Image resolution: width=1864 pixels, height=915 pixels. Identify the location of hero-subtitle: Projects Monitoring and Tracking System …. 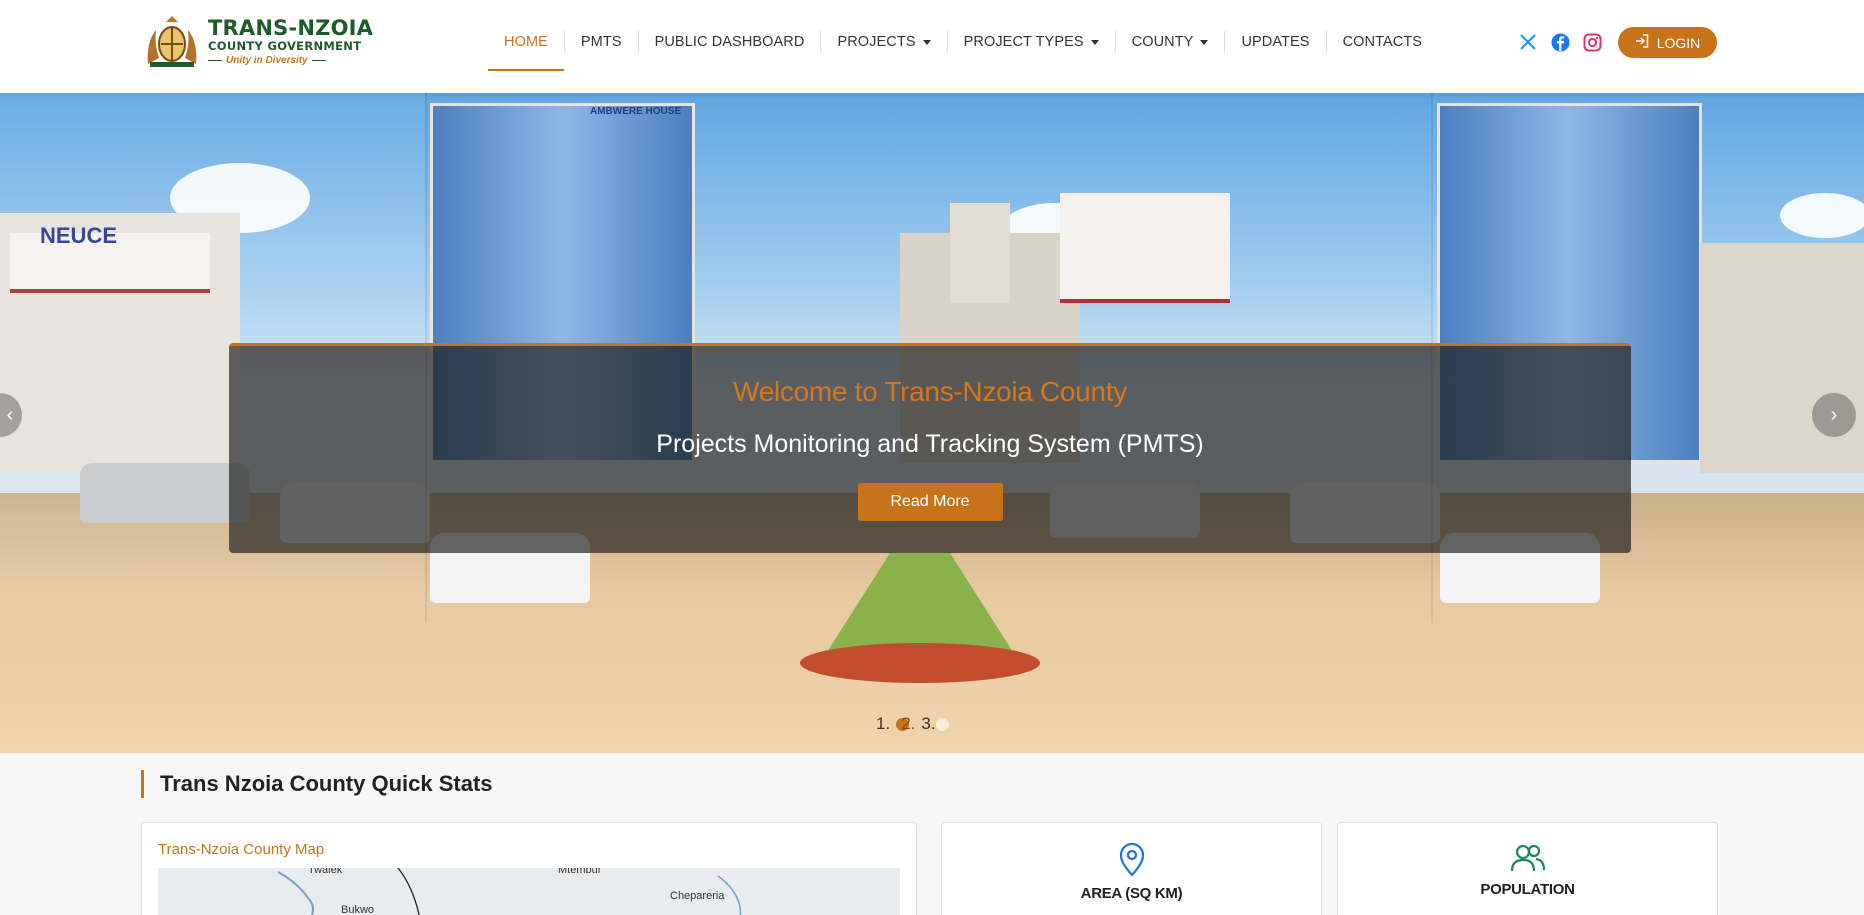
(930, 444).